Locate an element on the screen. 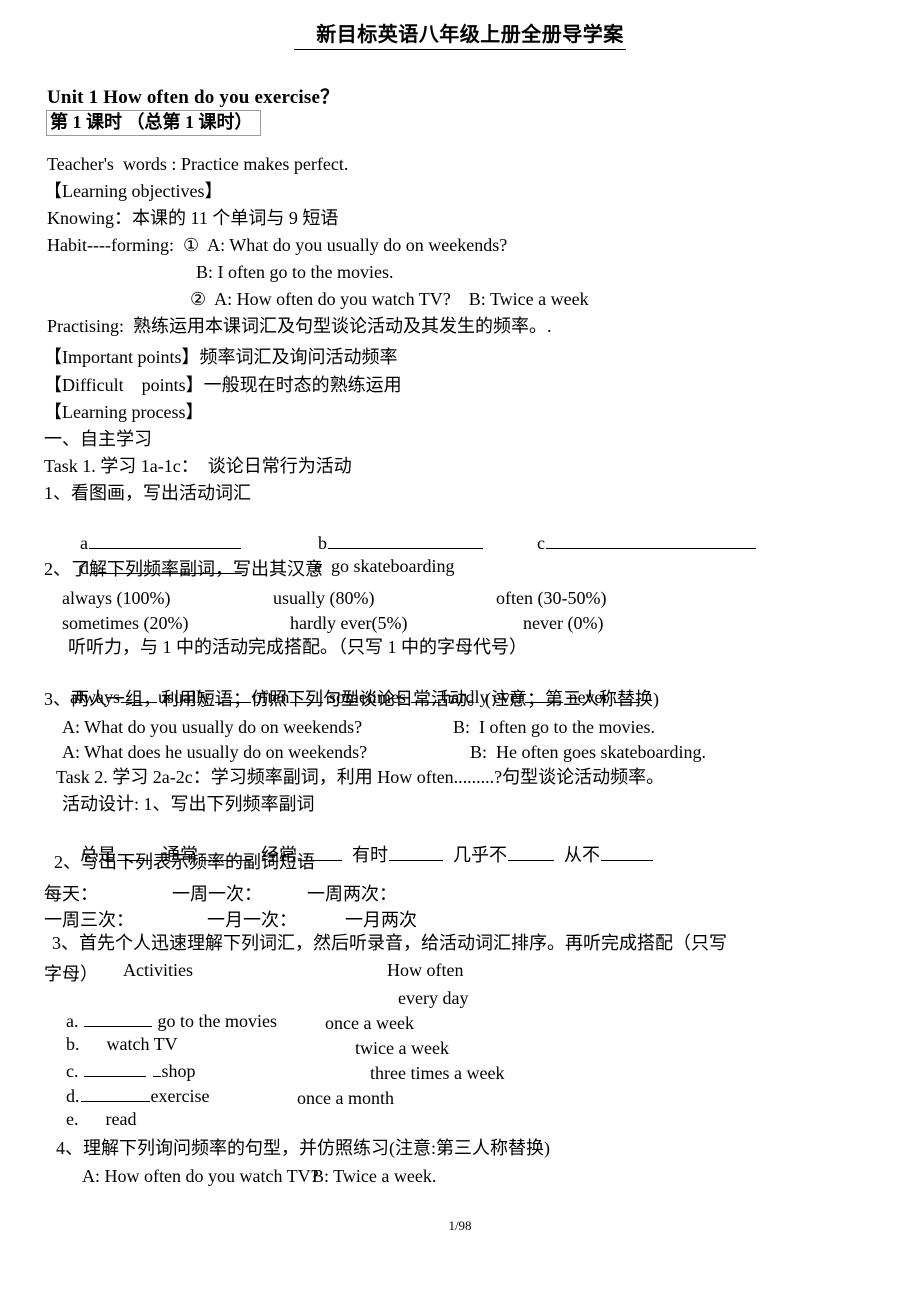  difficult-points-line: 【Difficult points】一般现在时态的熟练运用 is located at coordinates (223, 385).